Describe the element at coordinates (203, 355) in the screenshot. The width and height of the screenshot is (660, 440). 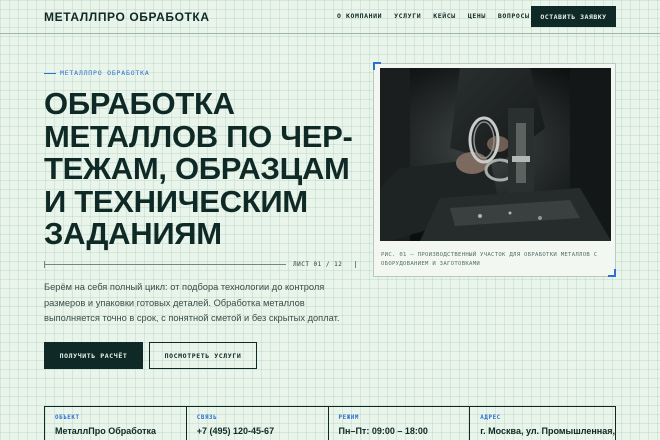
I see `view-services-button: ПОСМОТРЕТЬ УСЛУГИ` at that location.